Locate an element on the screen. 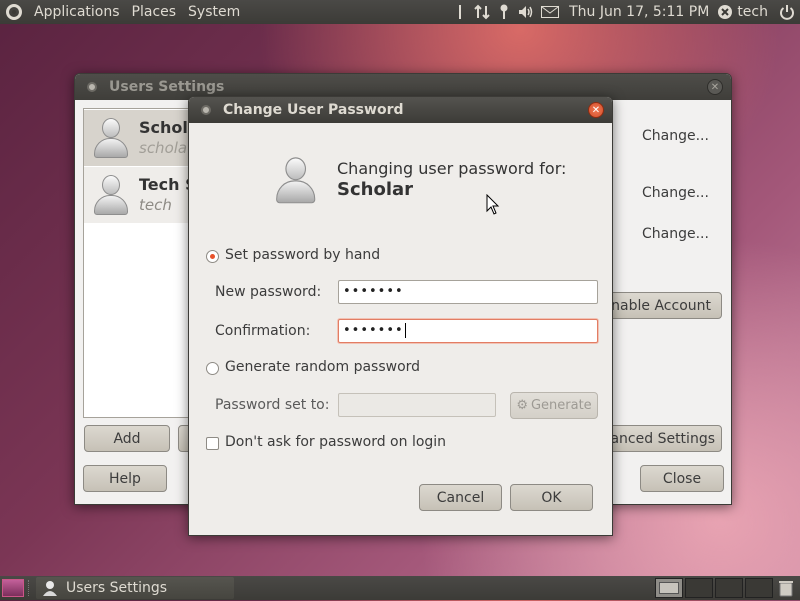 The width and height of the screenshot is (800, 601). user-login: schola is located at coordinates (163, 148).